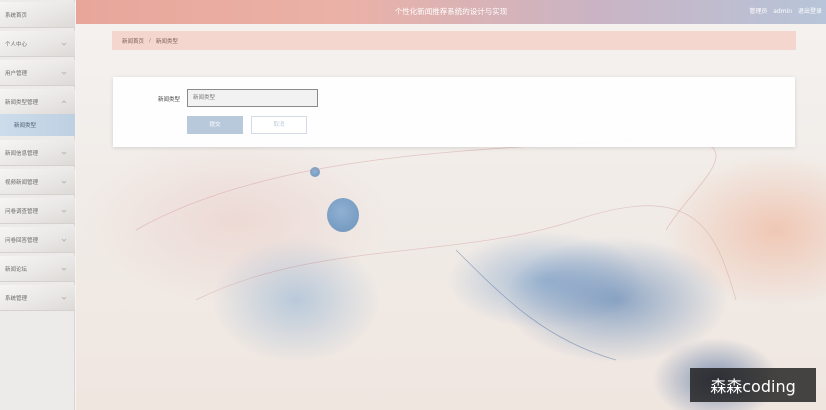 Image resolution: width=826 pixels, height=410 pixels. Describe the element at coordinates (16, 44) in the screenshot. I see `sidebar-item-label: 个人中心` at that location.